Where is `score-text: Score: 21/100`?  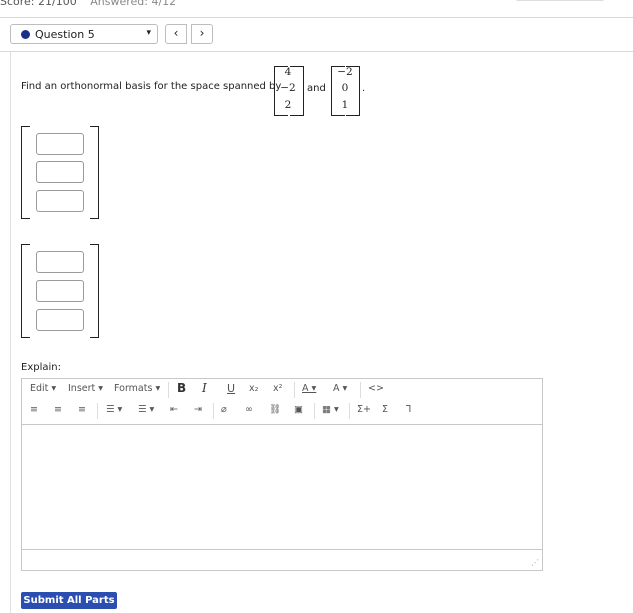
score-text: Score: 21/100 is located at coordinates (38, 4).